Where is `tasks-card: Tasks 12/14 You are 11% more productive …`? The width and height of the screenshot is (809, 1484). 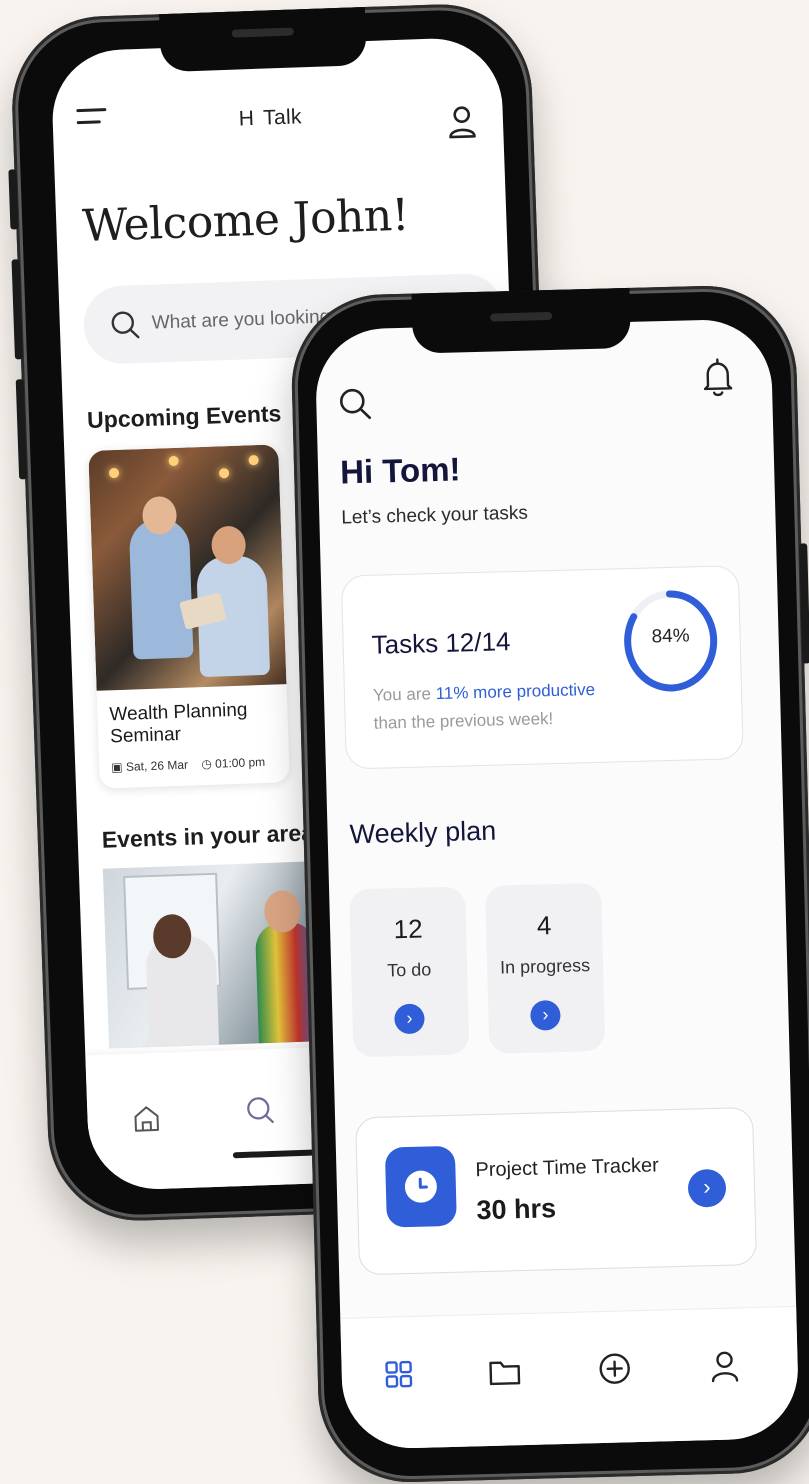
tasks-card: Tasks 12/14 You are 11% more productive … is located at coordinates (542, 667).